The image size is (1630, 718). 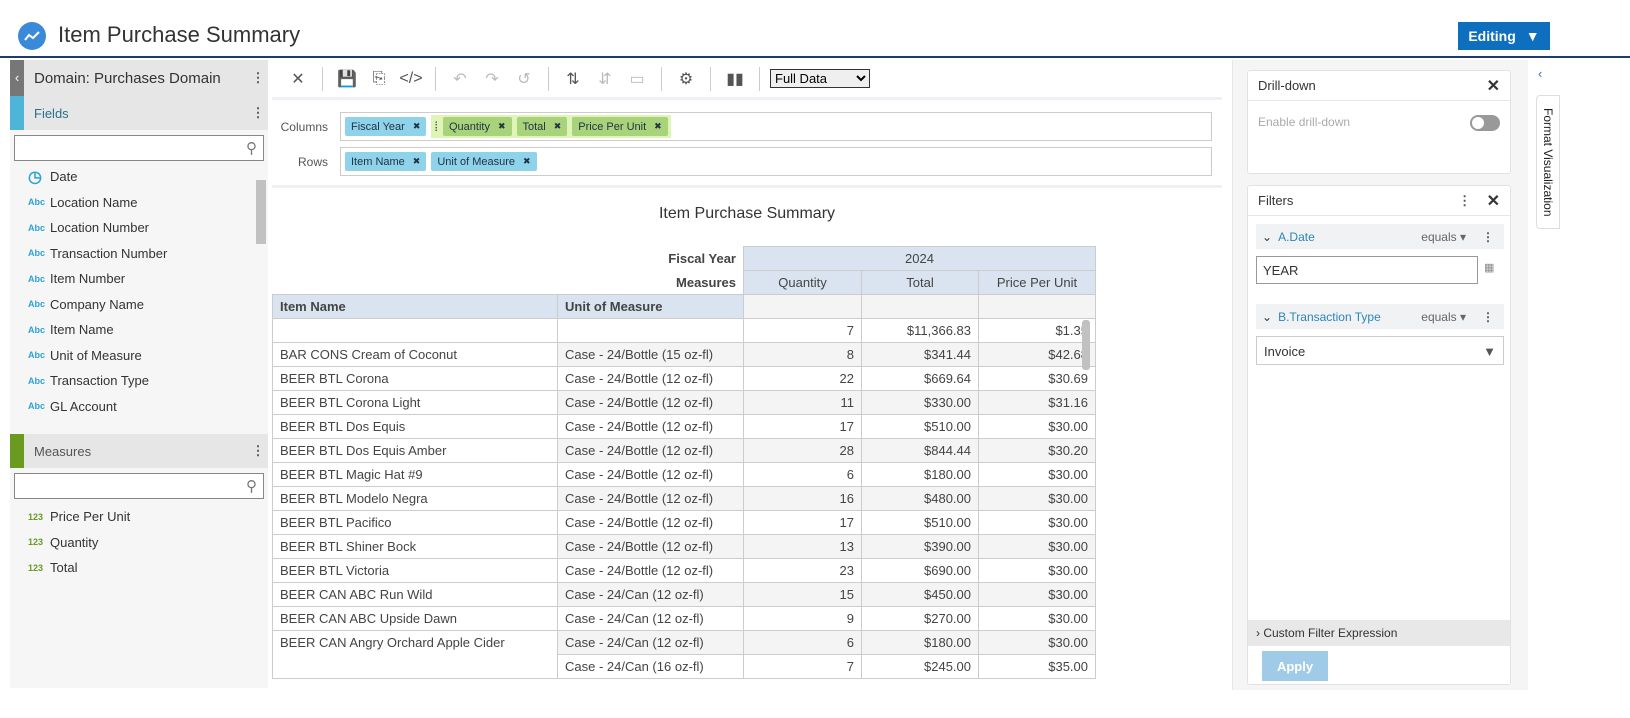 I want to click on data-scope-select: Full Data, so click(x=820, y=78).